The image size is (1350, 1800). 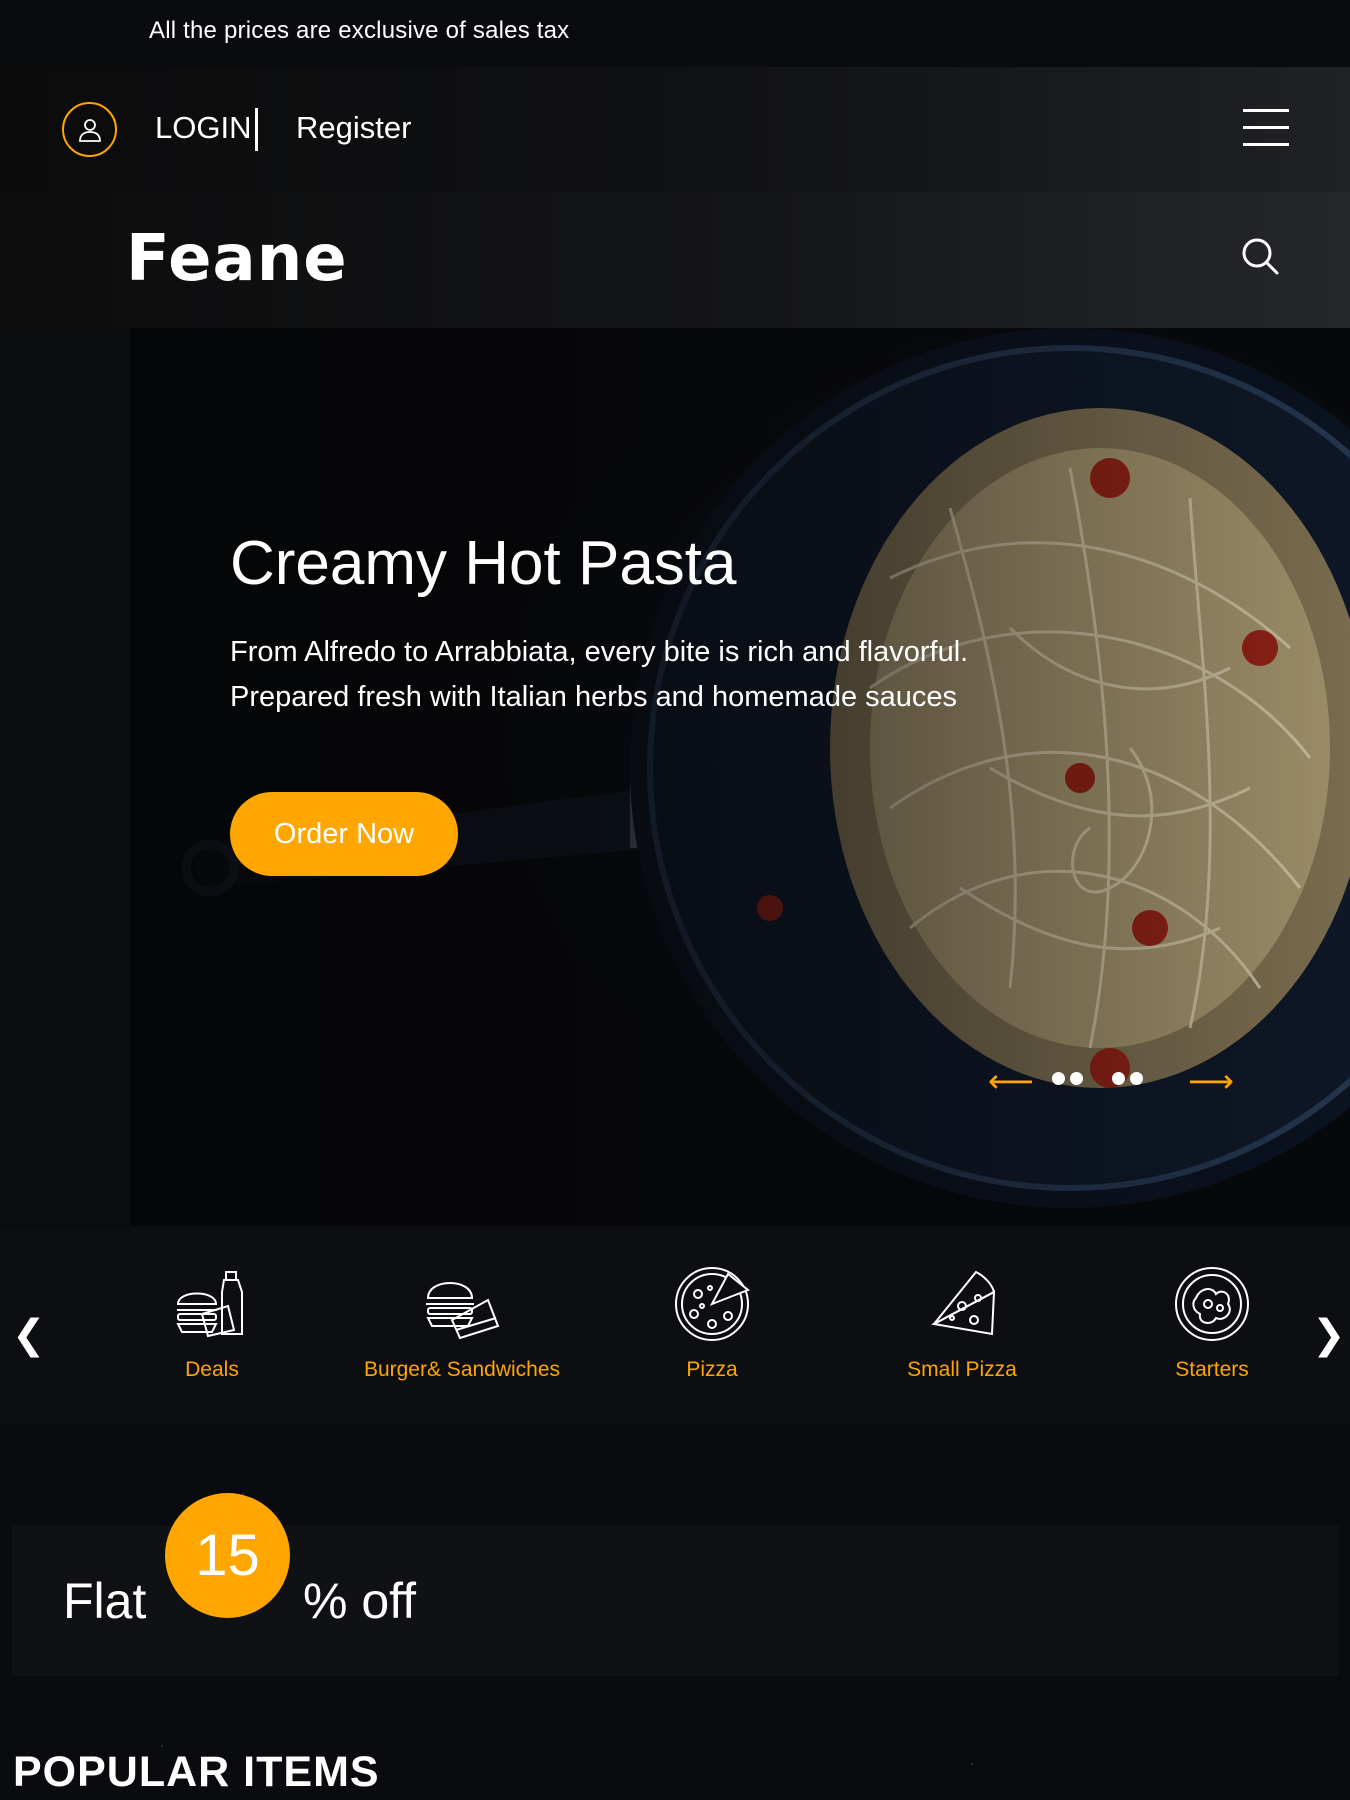 I want to click on category-next-icon: ❯, so click(x=1329, y=1335).